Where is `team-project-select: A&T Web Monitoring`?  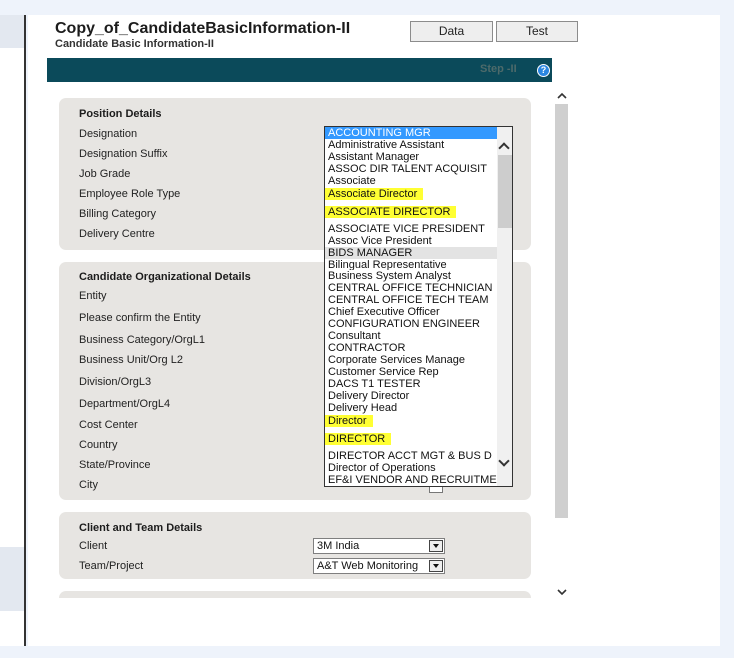 team-project-select: A&T Web Monitoring is located at coordinates (379, 566).